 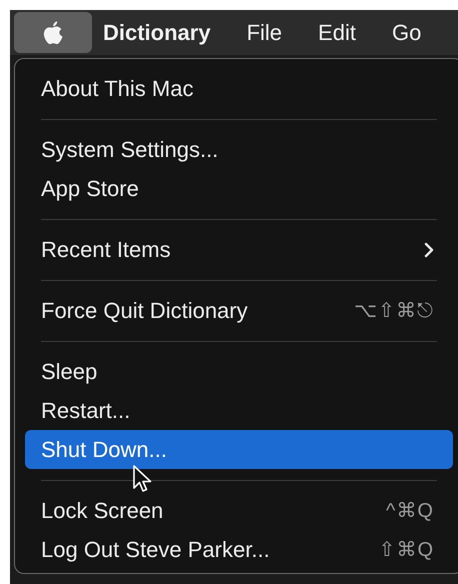 What do you see at coordinates (407, 32) in the screenshot?
I see `menu-bar-item: Go` at bounding box center [407, 32].